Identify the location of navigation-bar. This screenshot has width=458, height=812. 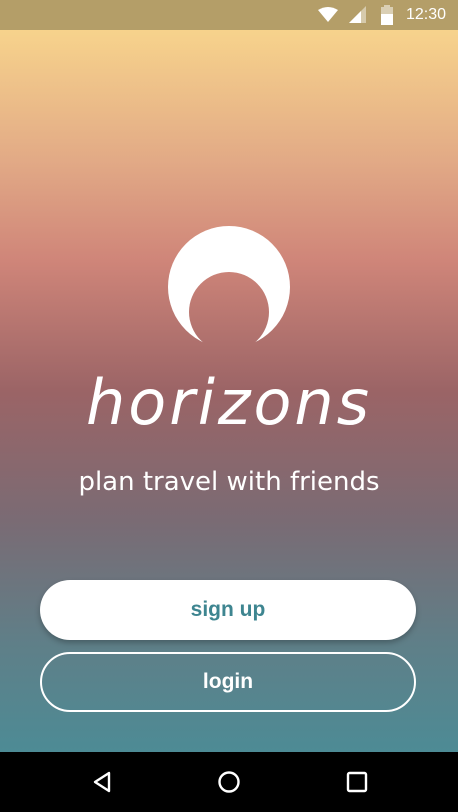
(229, 782).